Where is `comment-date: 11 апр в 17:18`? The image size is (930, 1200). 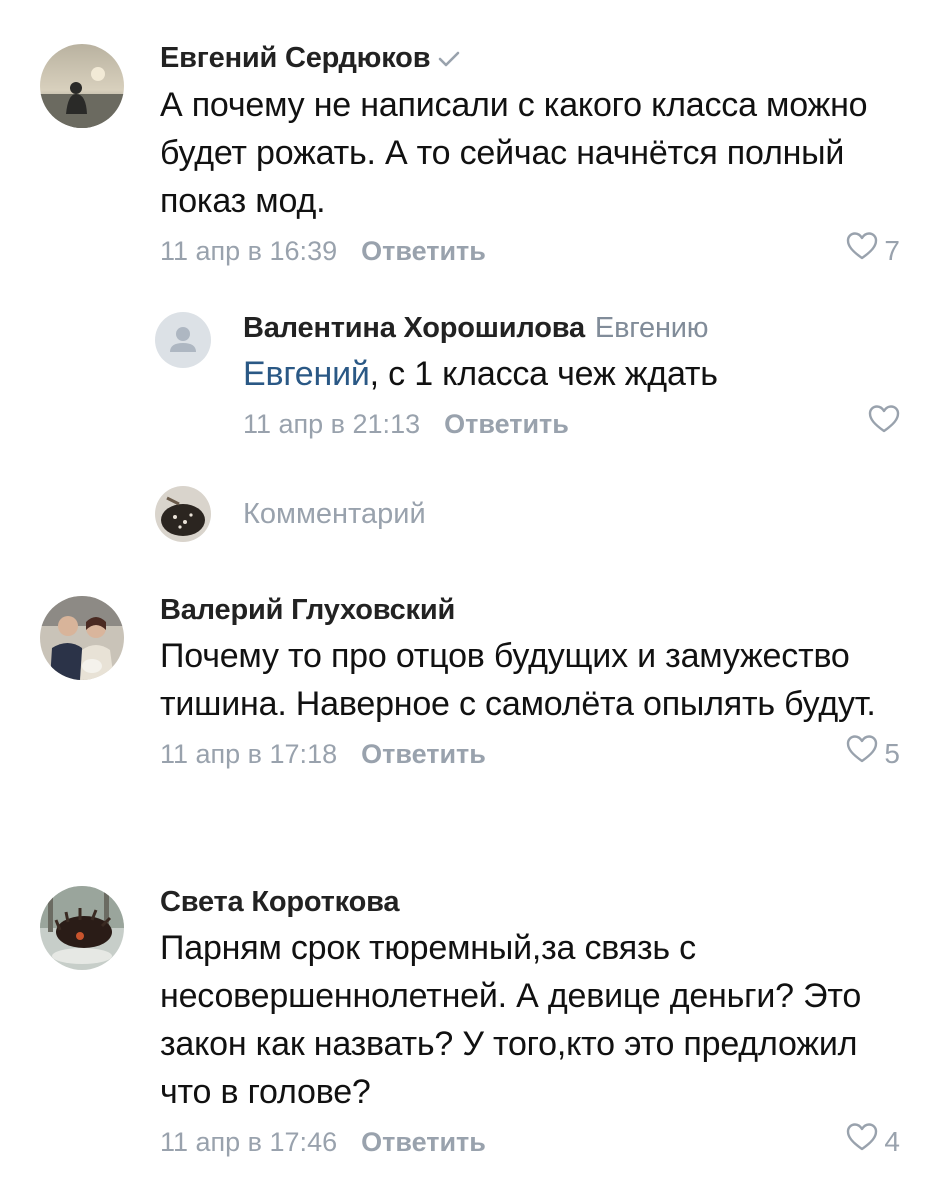 comment-date: 11 апр в 17:18 is located at coordinates (249, 754).